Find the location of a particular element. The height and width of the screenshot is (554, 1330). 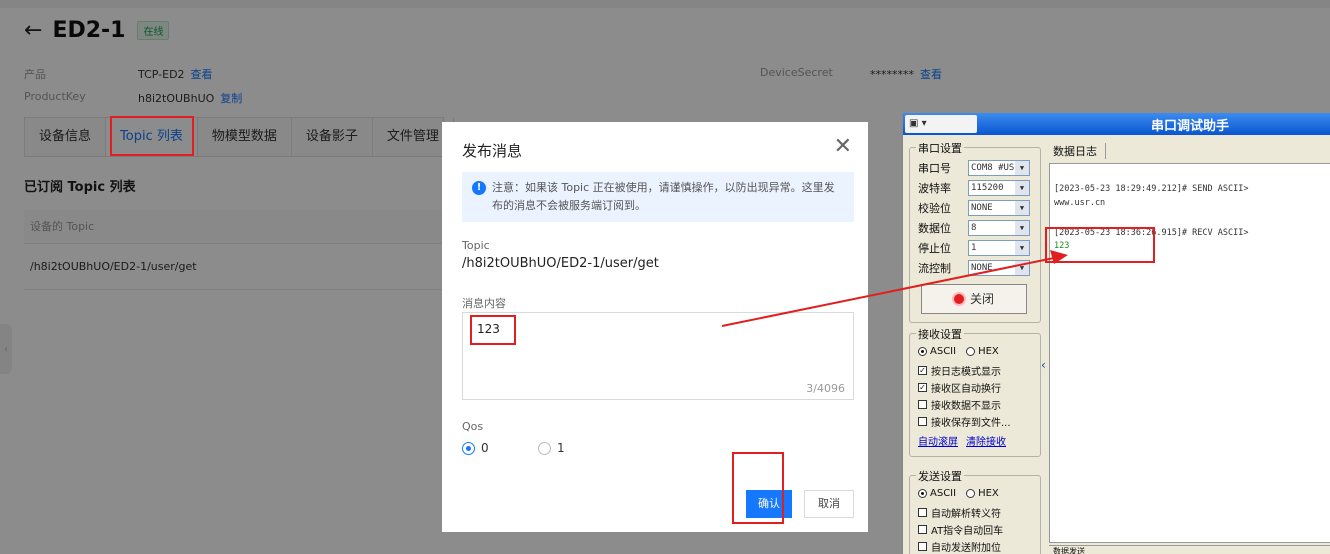

combo-value: 115200 is located at coordinates (987, 188).